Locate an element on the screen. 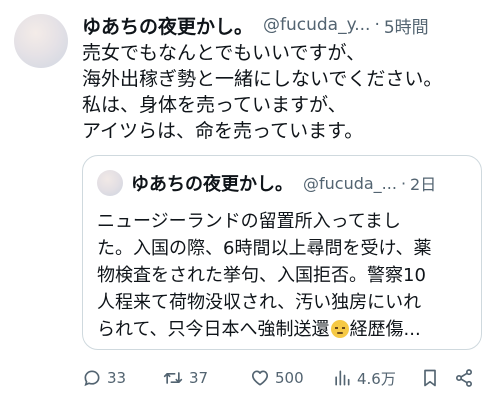 This screenshot has width=500, height=398. retweet-count: 37 is located at coordinates (199, 378).